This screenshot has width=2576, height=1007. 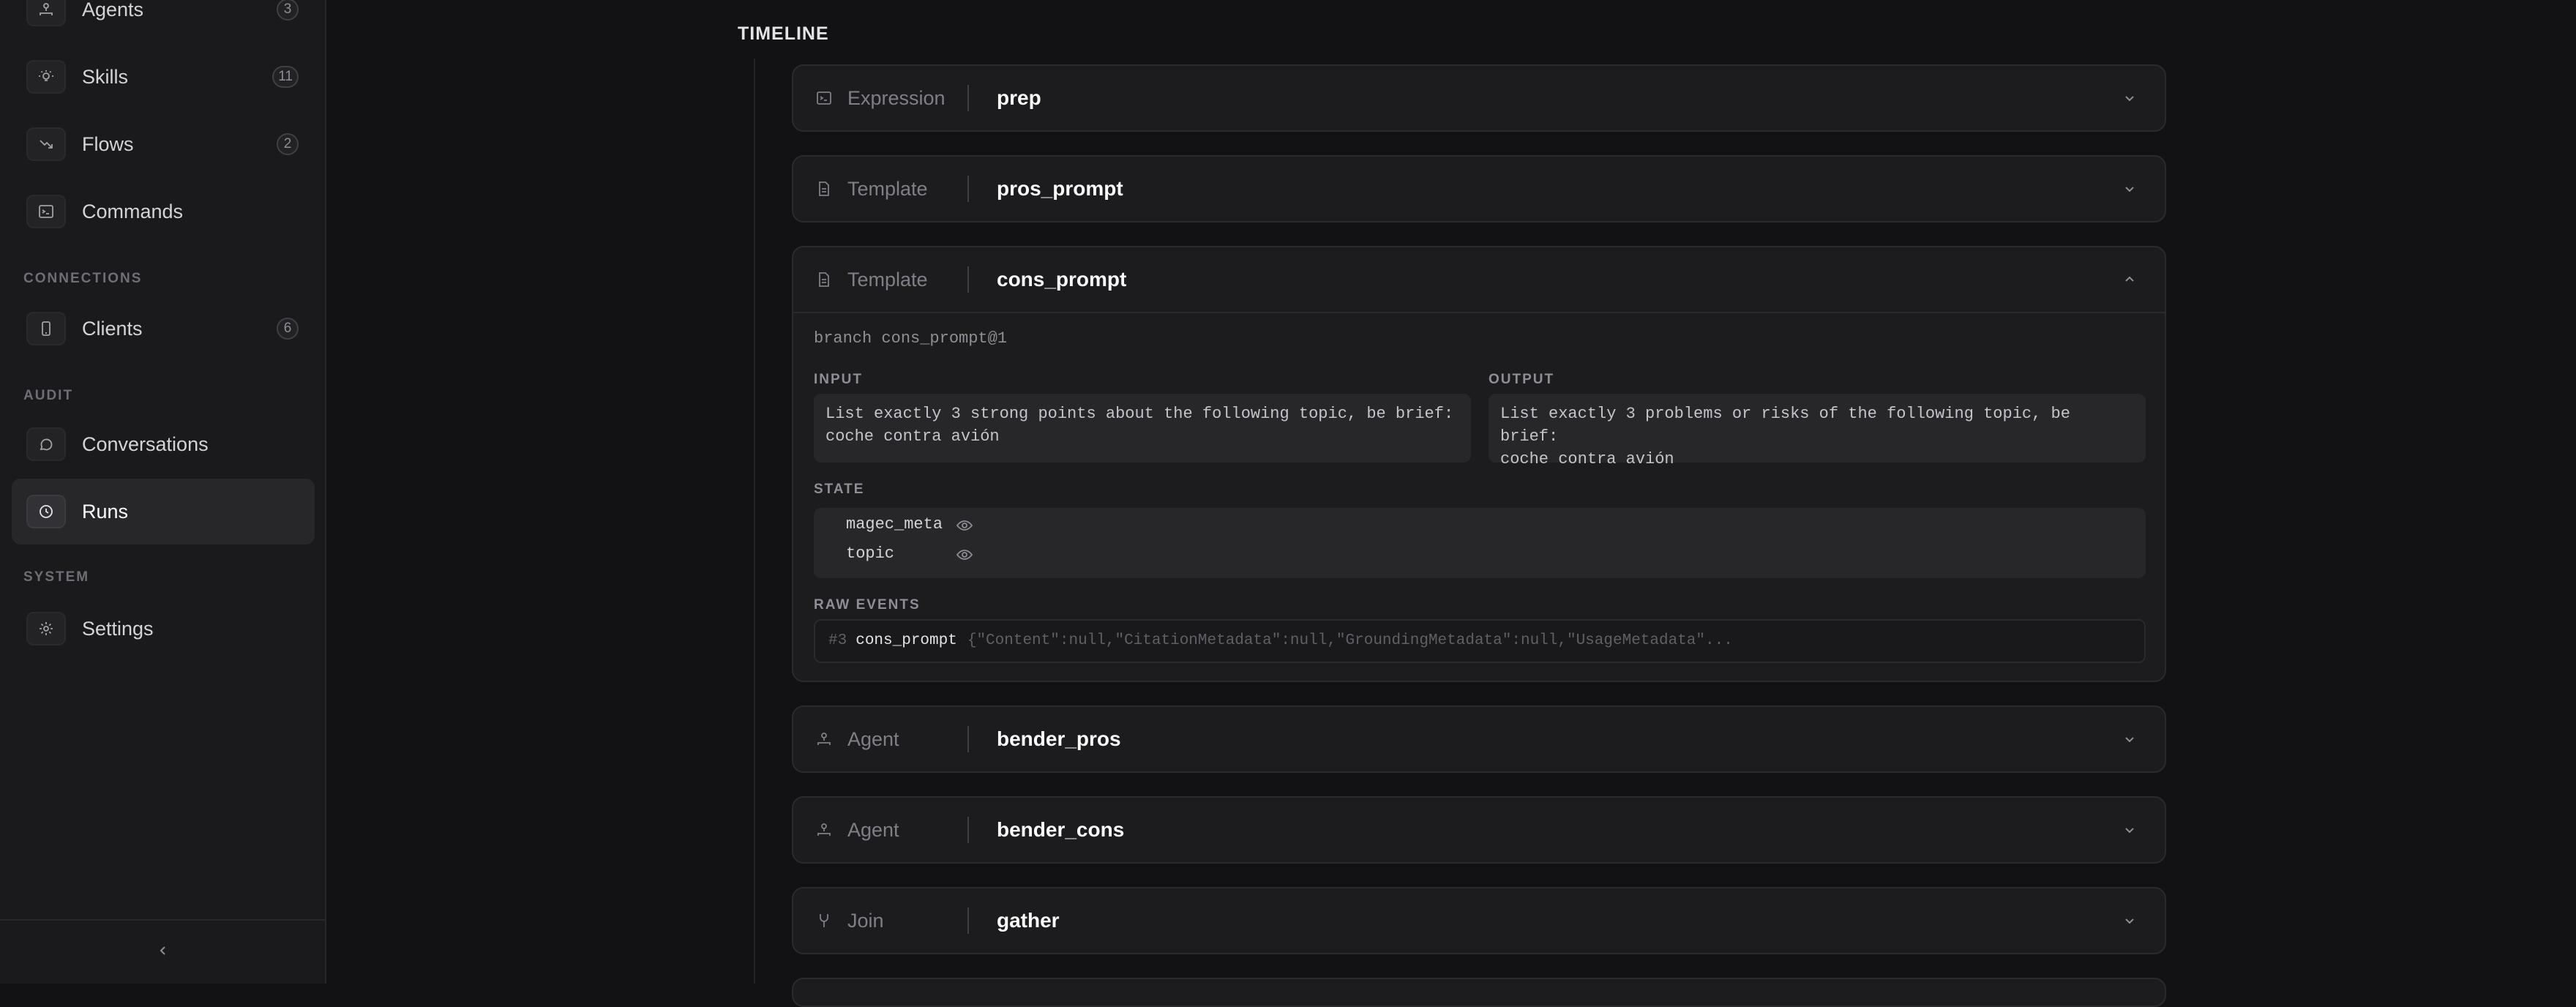 What do you see at coordinates (1019, 97) in the screenshot?
I see `step-name: prep` at bounding box center [1019, 97].